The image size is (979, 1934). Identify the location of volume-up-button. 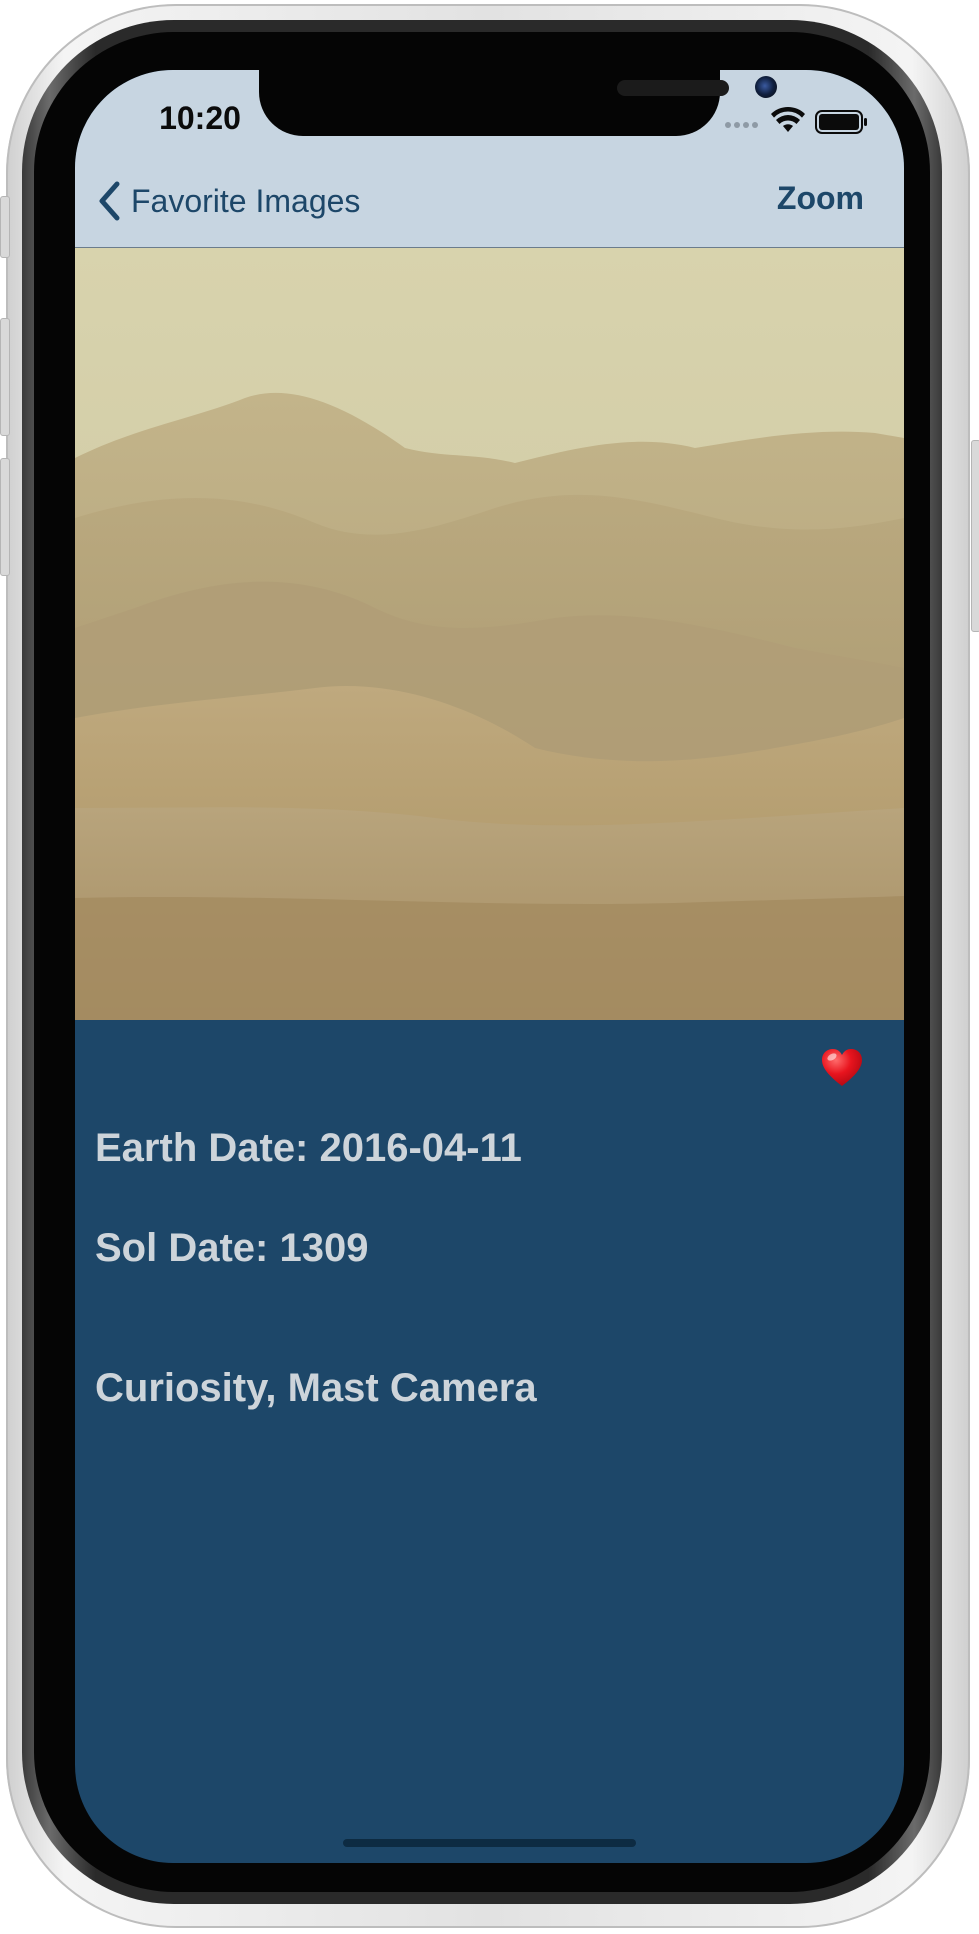
(5, 377).